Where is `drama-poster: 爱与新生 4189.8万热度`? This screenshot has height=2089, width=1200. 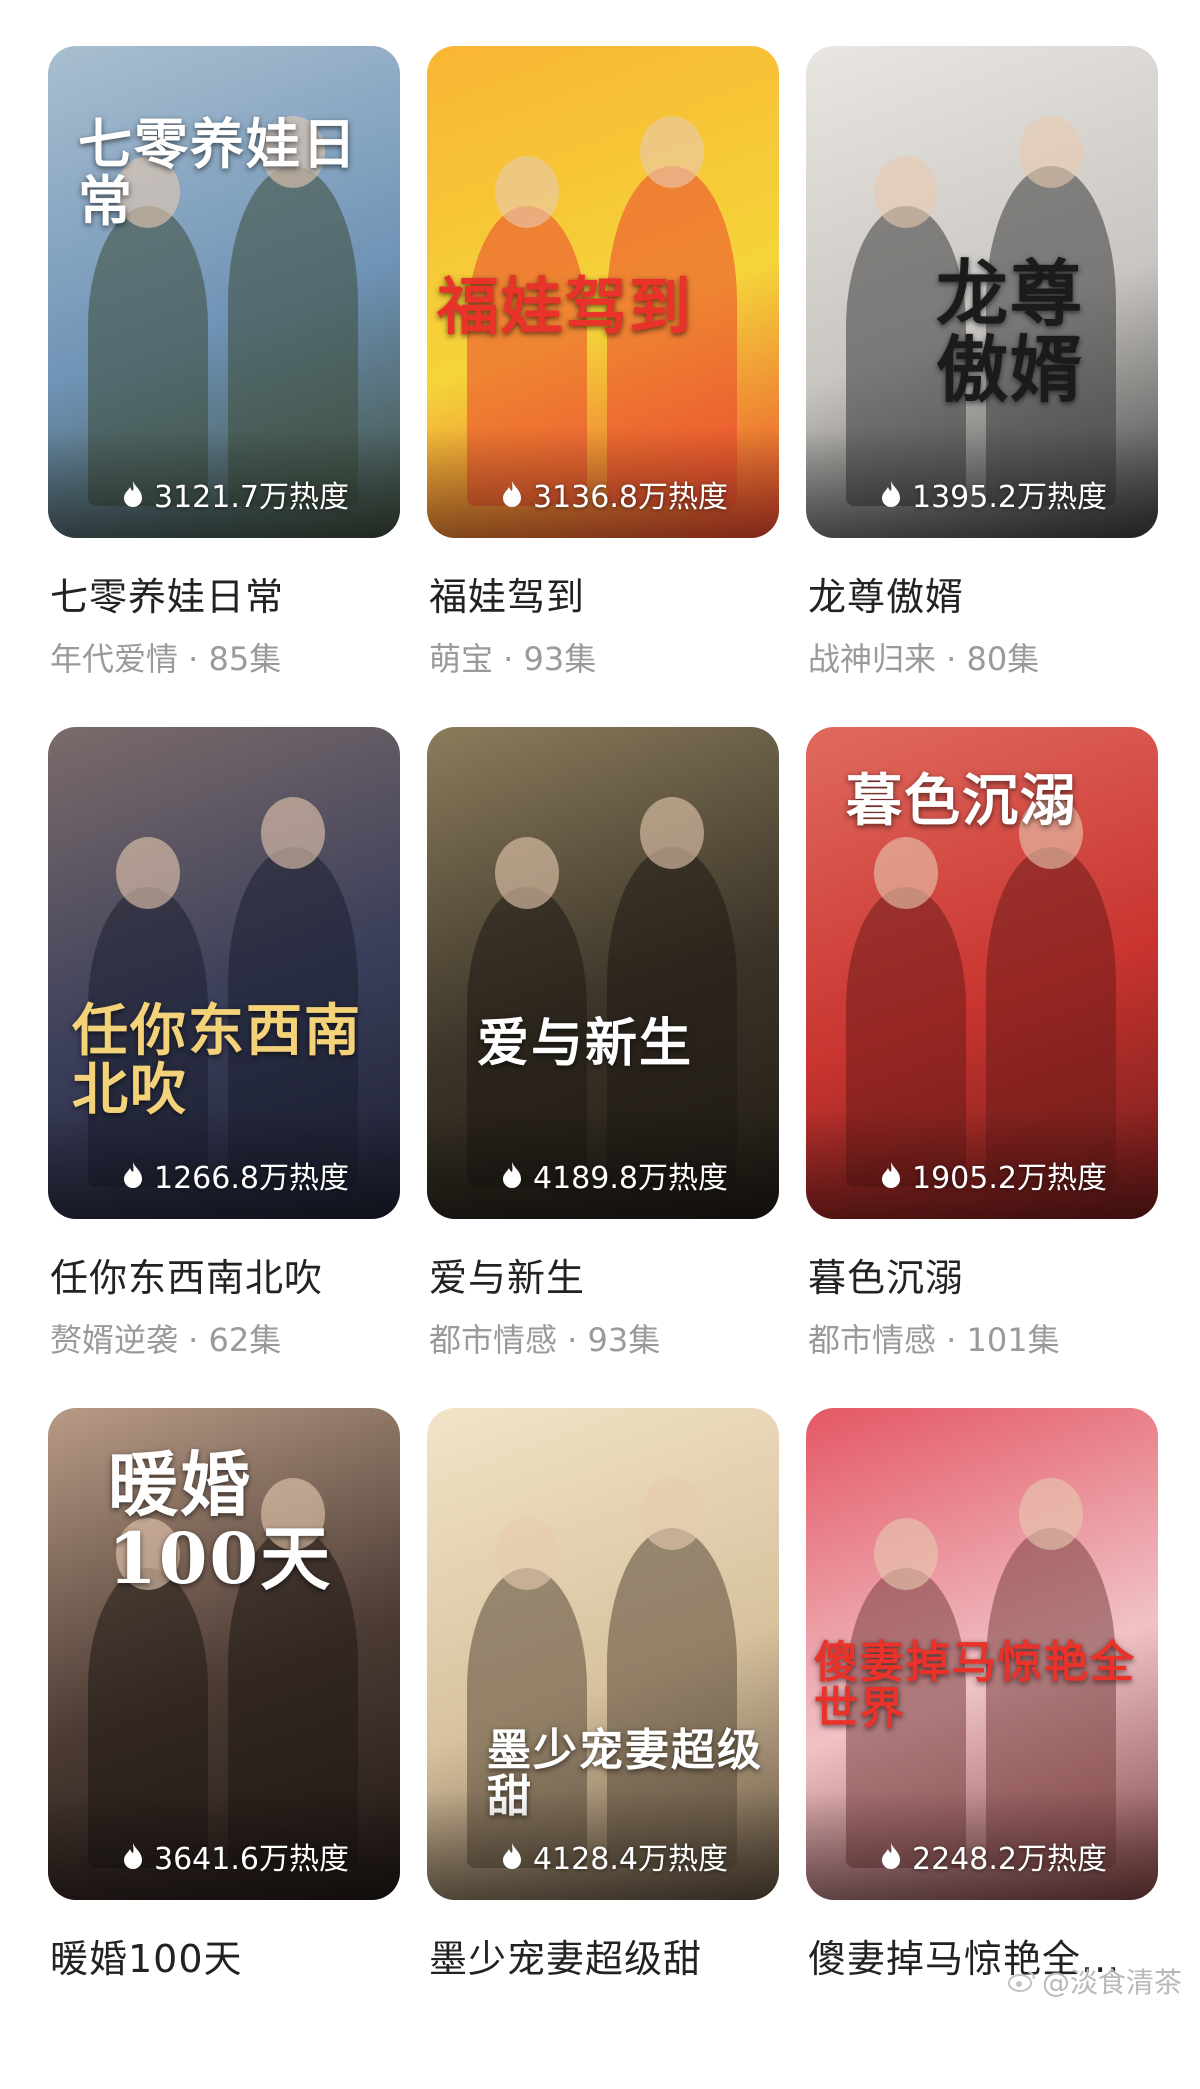 drama-poster: 爱与新生 4189.8万热度 is located at coordinates (603, 973).